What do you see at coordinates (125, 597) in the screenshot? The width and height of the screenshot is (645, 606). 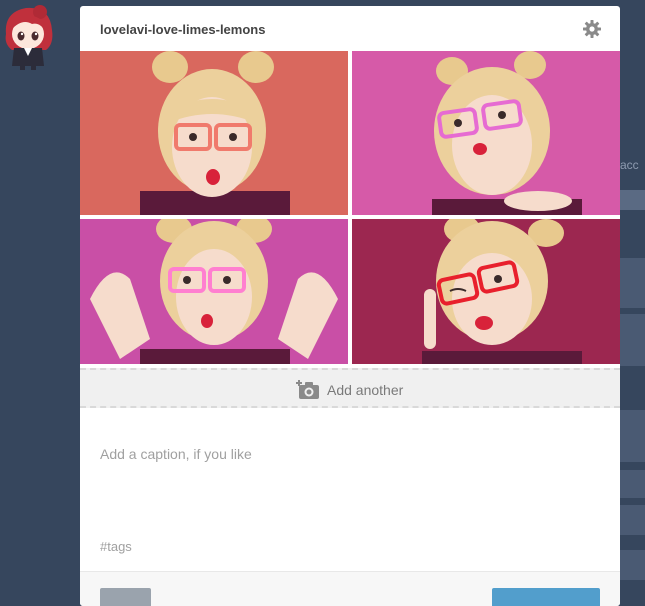 I see `close-button` at bounding box center [125, 597].